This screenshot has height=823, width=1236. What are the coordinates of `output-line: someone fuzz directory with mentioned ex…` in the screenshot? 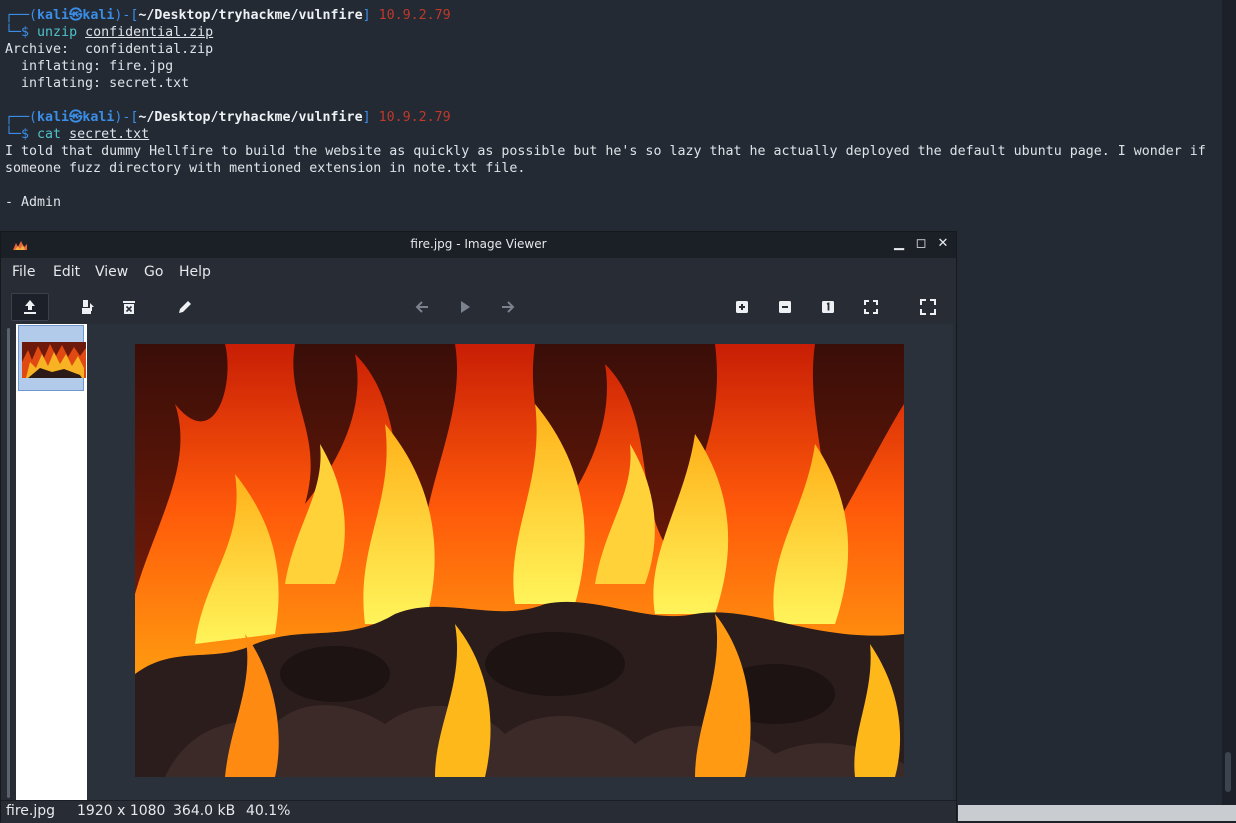 It's located at (265, 168).